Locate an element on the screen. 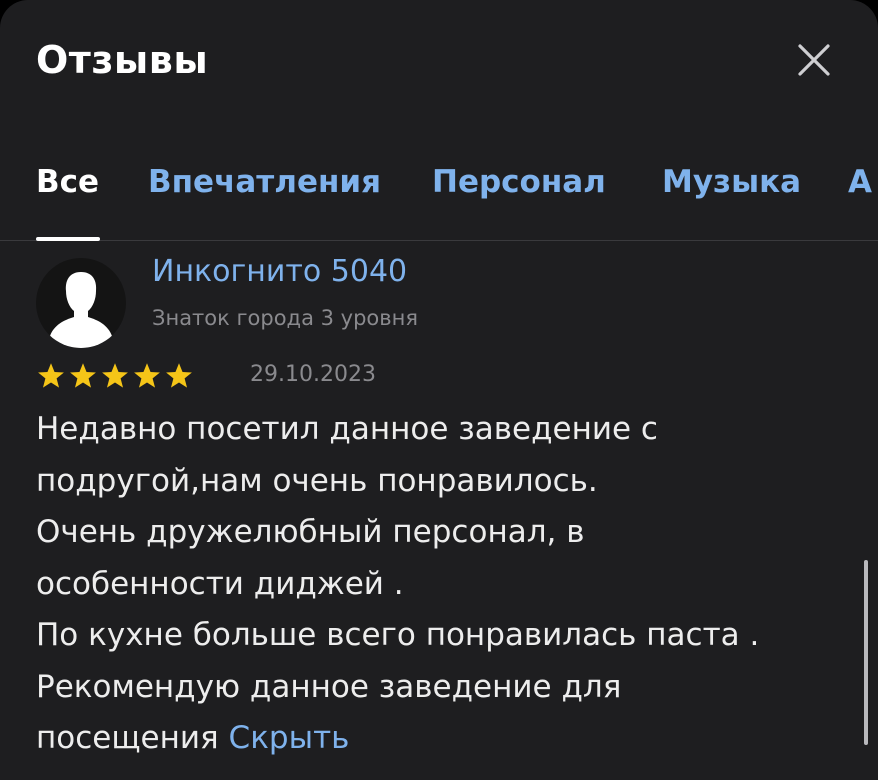 Image resolution: width=878 pixels, height=780 pixels. tab-all: Все is located at coordinates (67, 182).